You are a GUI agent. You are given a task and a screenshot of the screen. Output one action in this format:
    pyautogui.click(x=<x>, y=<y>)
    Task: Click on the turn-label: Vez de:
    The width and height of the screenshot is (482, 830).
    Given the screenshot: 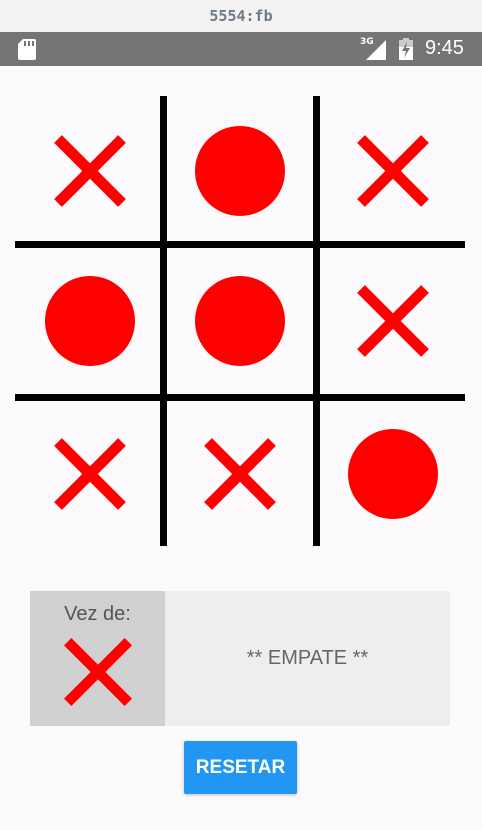 What is the action you would take?
    pyautogui.click(x=97, y=614)
    